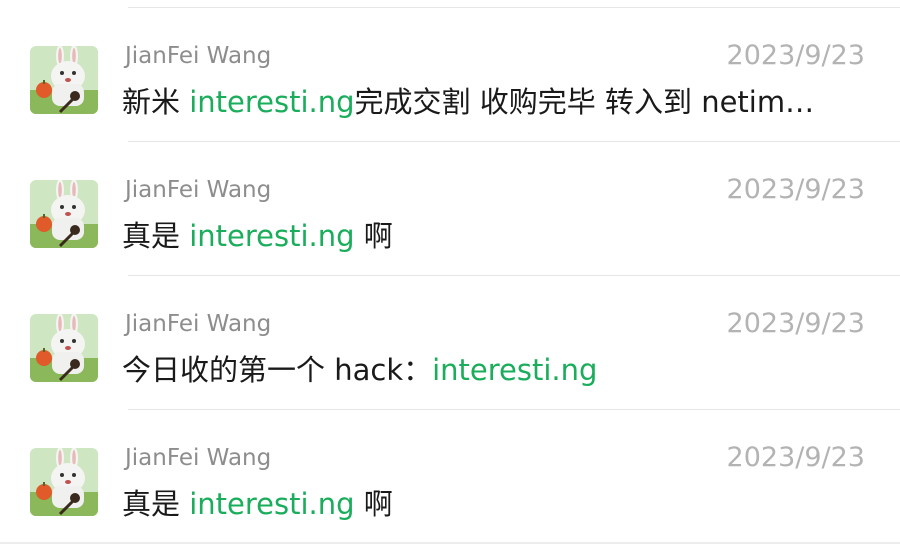 The height and width of the screenshot is (548, 900). Describe the element at coordinates (156, 102) in the screenshot. I see `message-text: 新米` at that location.